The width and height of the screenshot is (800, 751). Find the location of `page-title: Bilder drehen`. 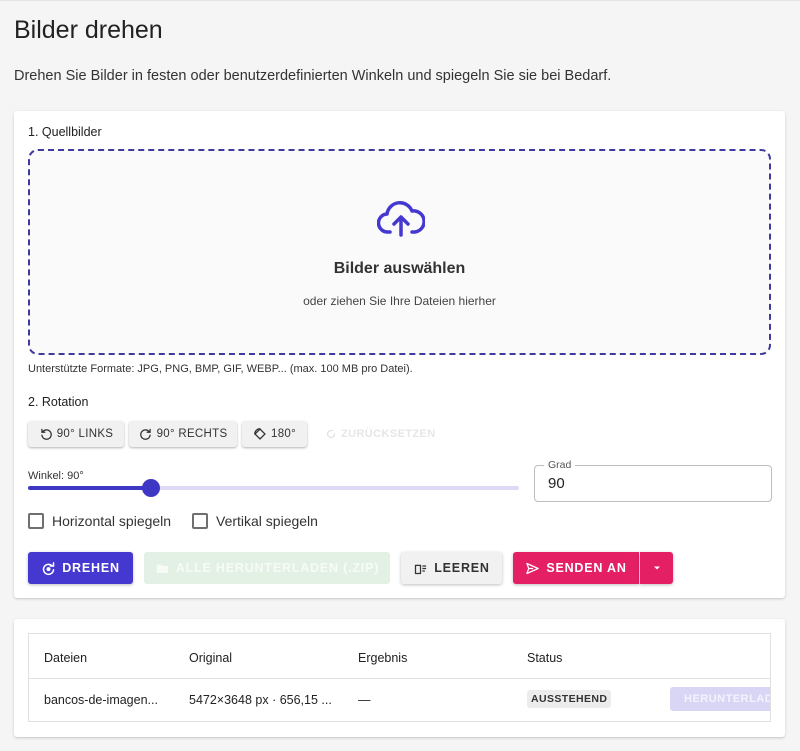

page-title: Bilder drehen is located at coordinates (88, 30).